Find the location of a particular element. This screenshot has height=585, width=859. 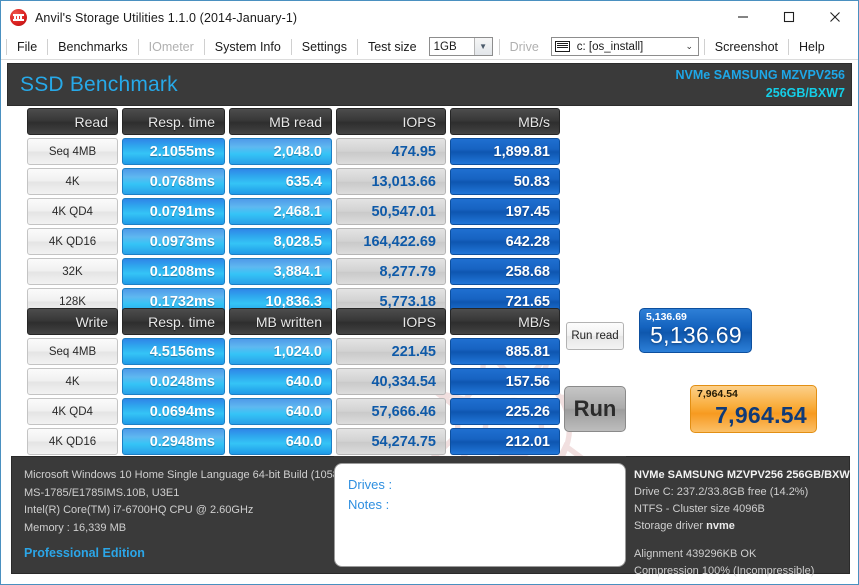

menu-item-settings: Settings is located at coordinates (324, 47).